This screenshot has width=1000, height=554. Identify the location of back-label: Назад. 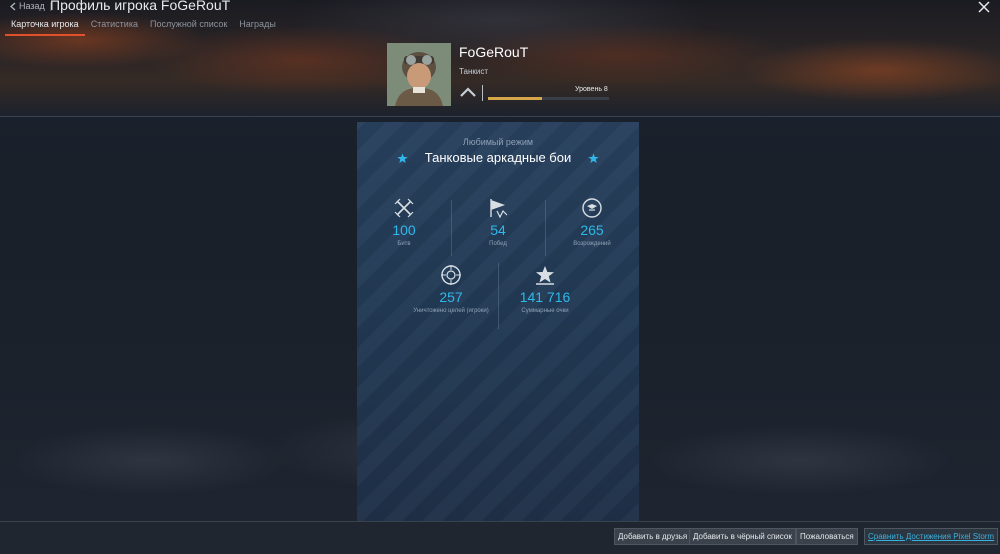
(32, 6).